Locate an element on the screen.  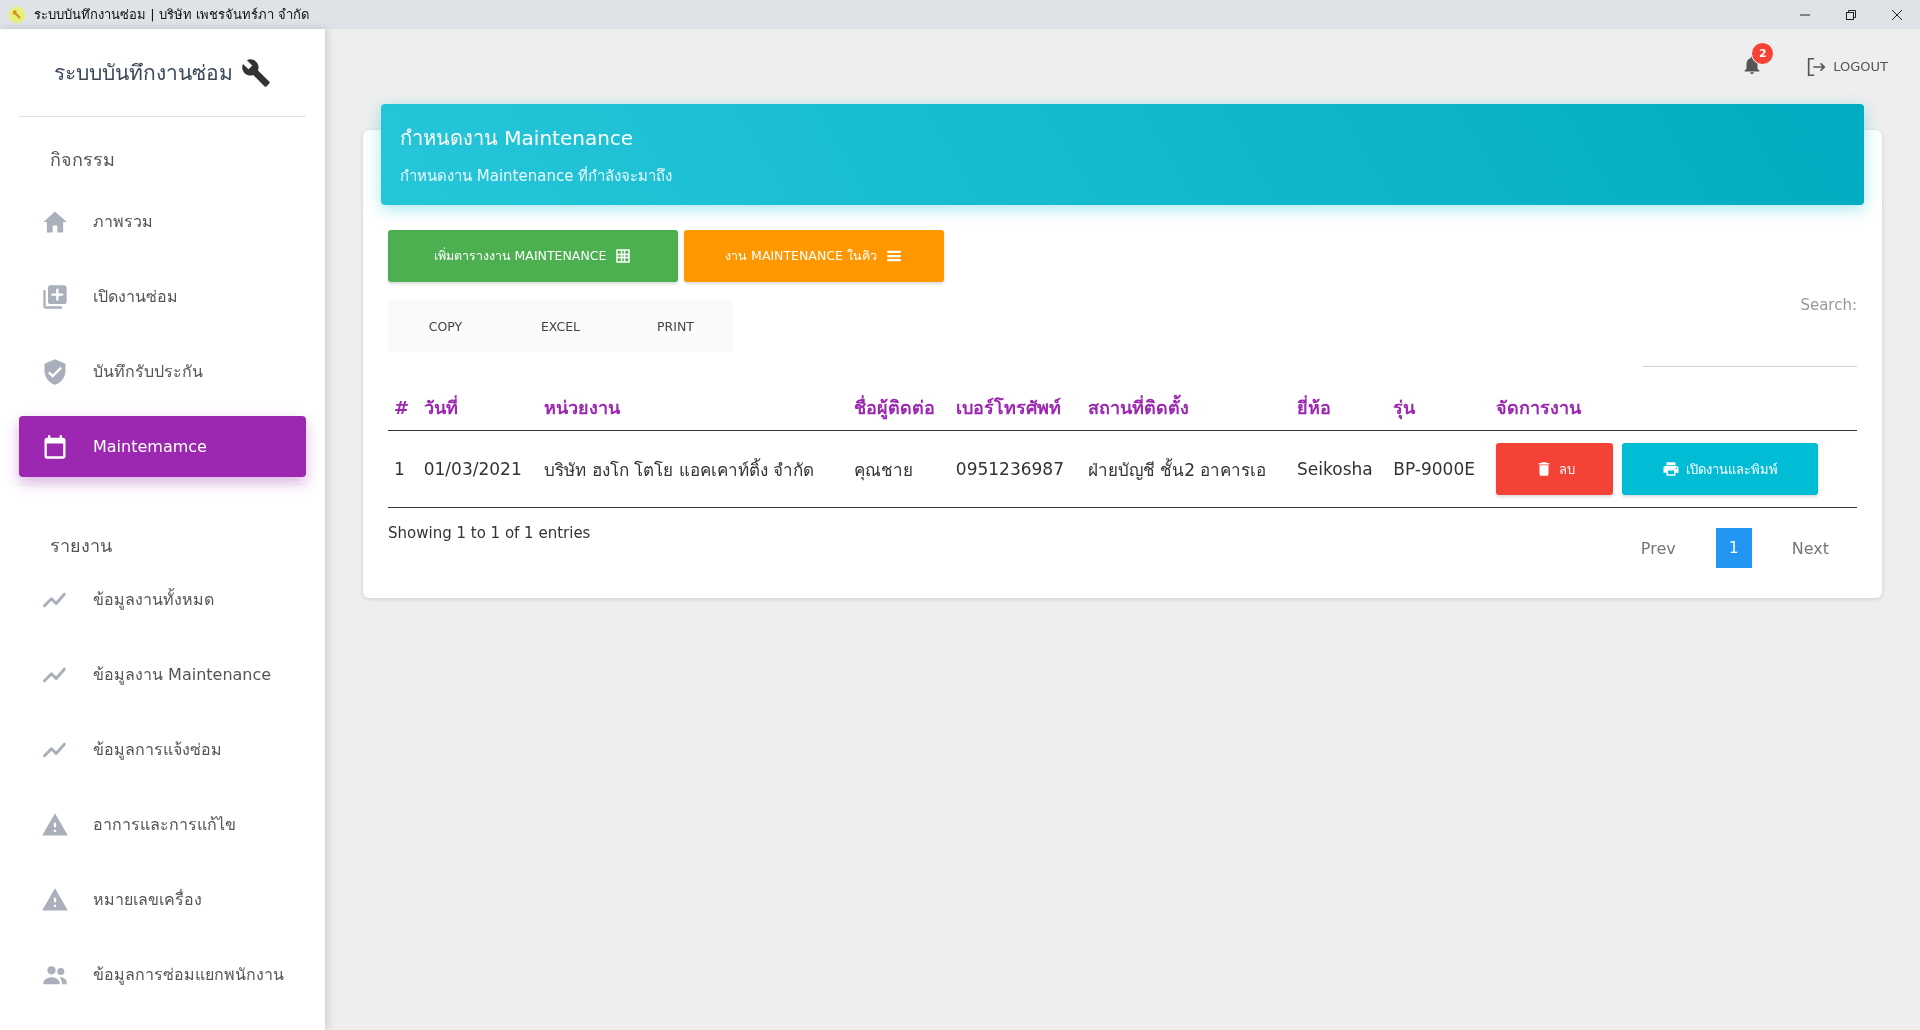
delete-button: ลบ is located at coordinates (1555, 469).